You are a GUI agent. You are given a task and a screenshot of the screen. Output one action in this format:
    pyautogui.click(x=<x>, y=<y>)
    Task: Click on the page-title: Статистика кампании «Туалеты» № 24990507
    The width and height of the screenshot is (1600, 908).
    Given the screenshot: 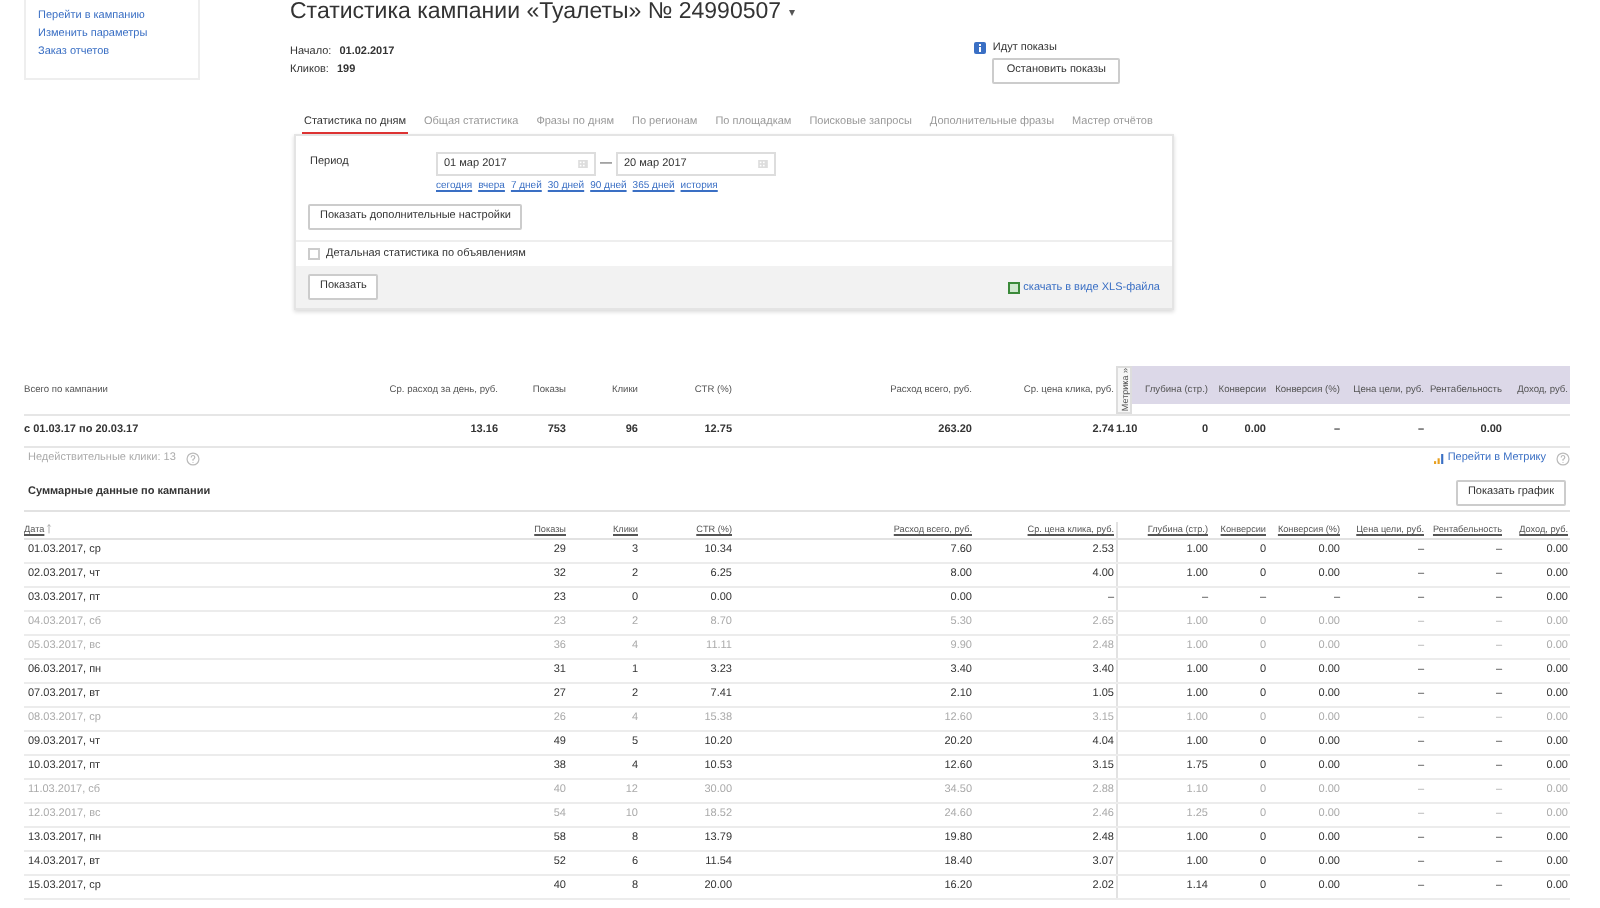 What is the action you would take?
    pyautogui.click(x=536, y=11)
    